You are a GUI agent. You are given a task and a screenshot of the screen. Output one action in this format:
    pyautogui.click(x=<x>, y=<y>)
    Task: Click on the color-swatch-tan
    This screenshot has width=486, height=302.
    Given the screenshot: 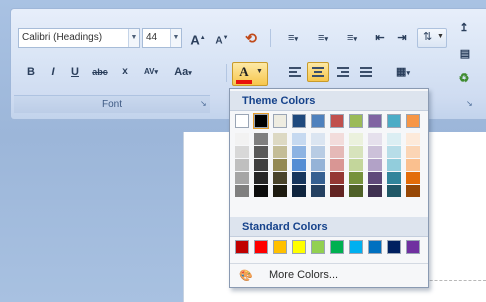 What is the action you would take?
    pyautogui.click(x=280, y=121)
    